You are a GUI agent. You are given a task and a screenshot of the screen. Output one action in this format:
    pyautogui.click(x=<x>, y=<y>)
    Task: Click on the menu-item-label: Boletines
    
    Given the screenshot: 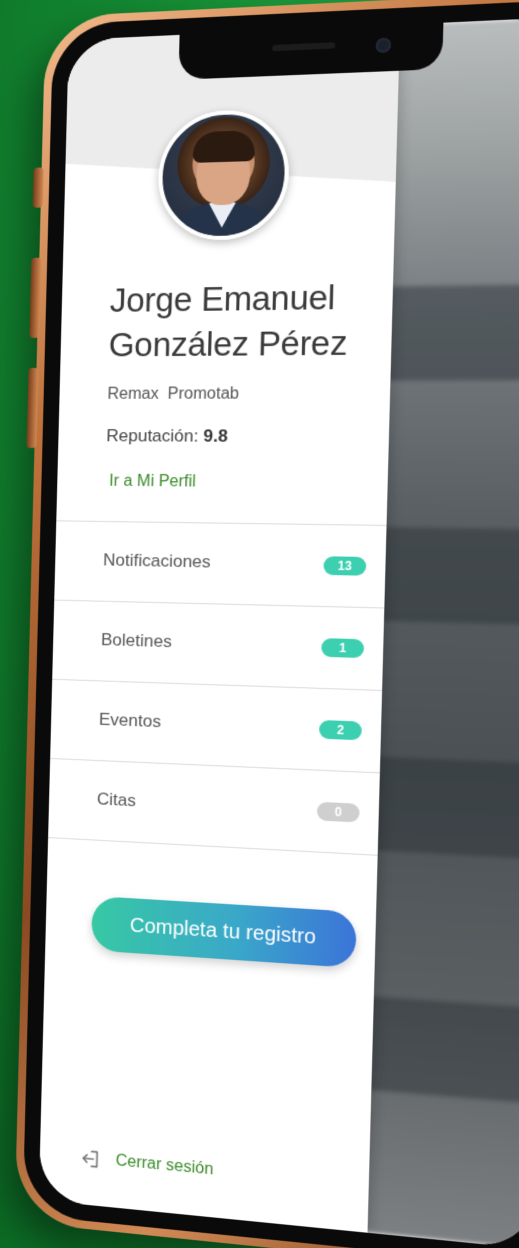 What is the action you would take?
    pyautogui.click(x=136, y=640)
    